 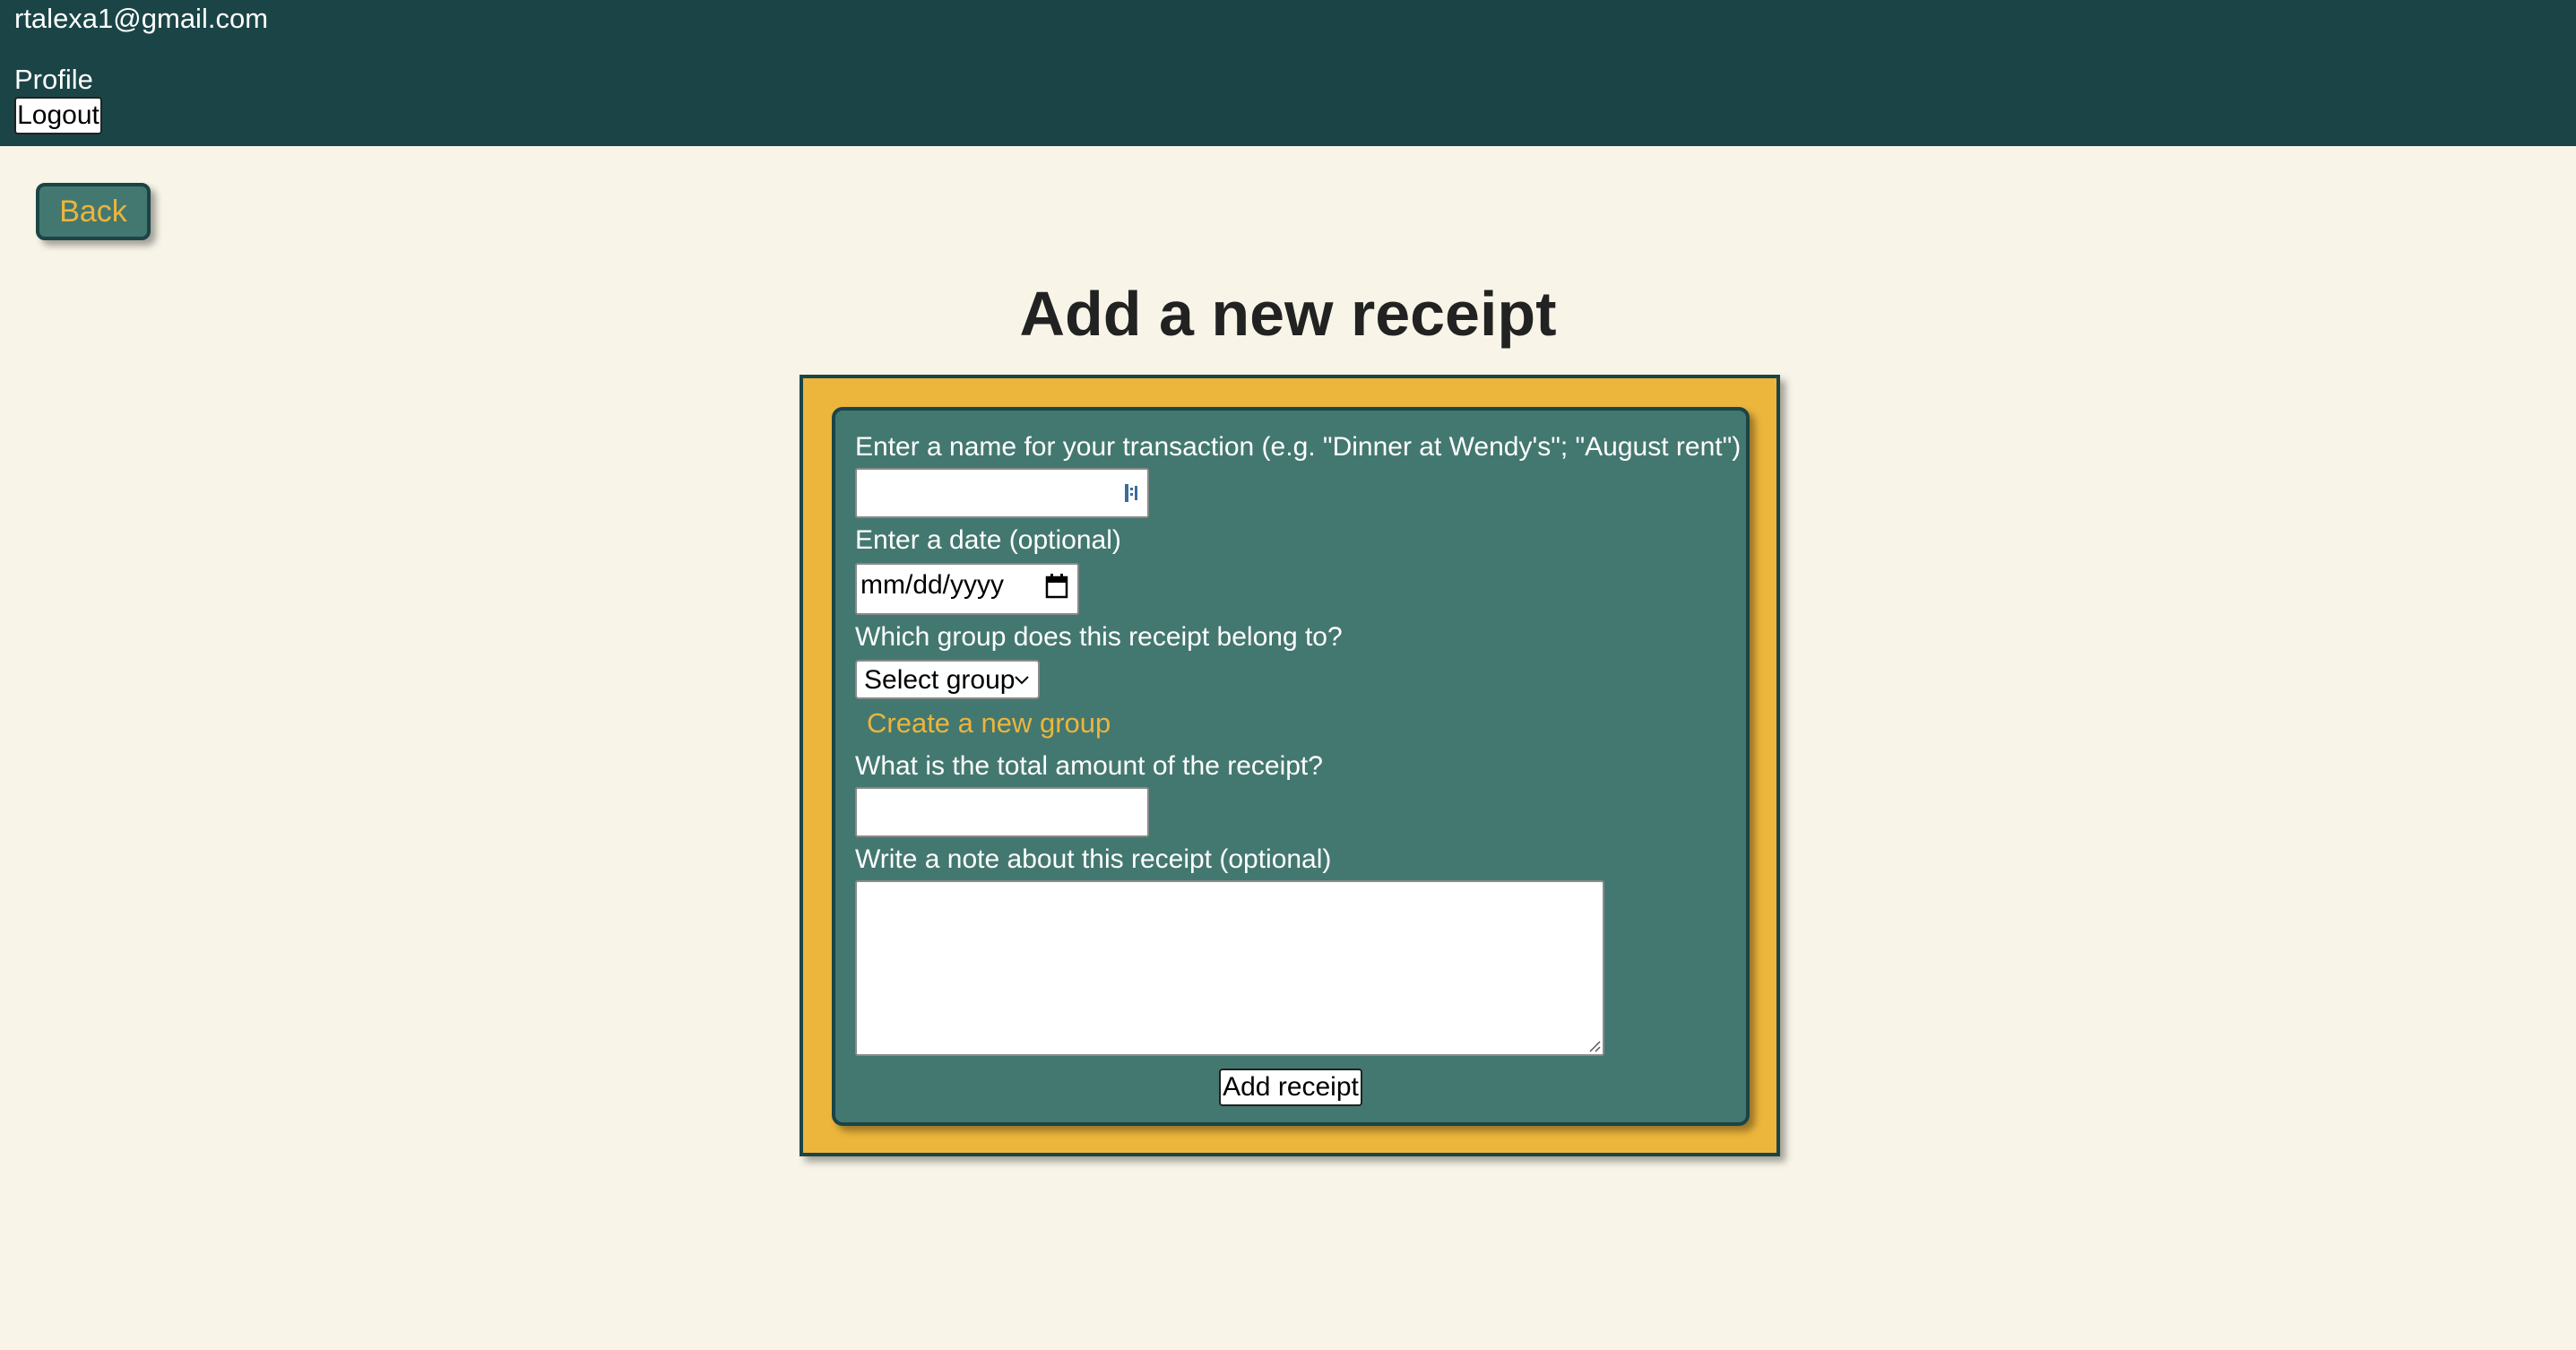 I want to click on group-label: Which group does this receipt belong to?, so click(x=1099, y=637).